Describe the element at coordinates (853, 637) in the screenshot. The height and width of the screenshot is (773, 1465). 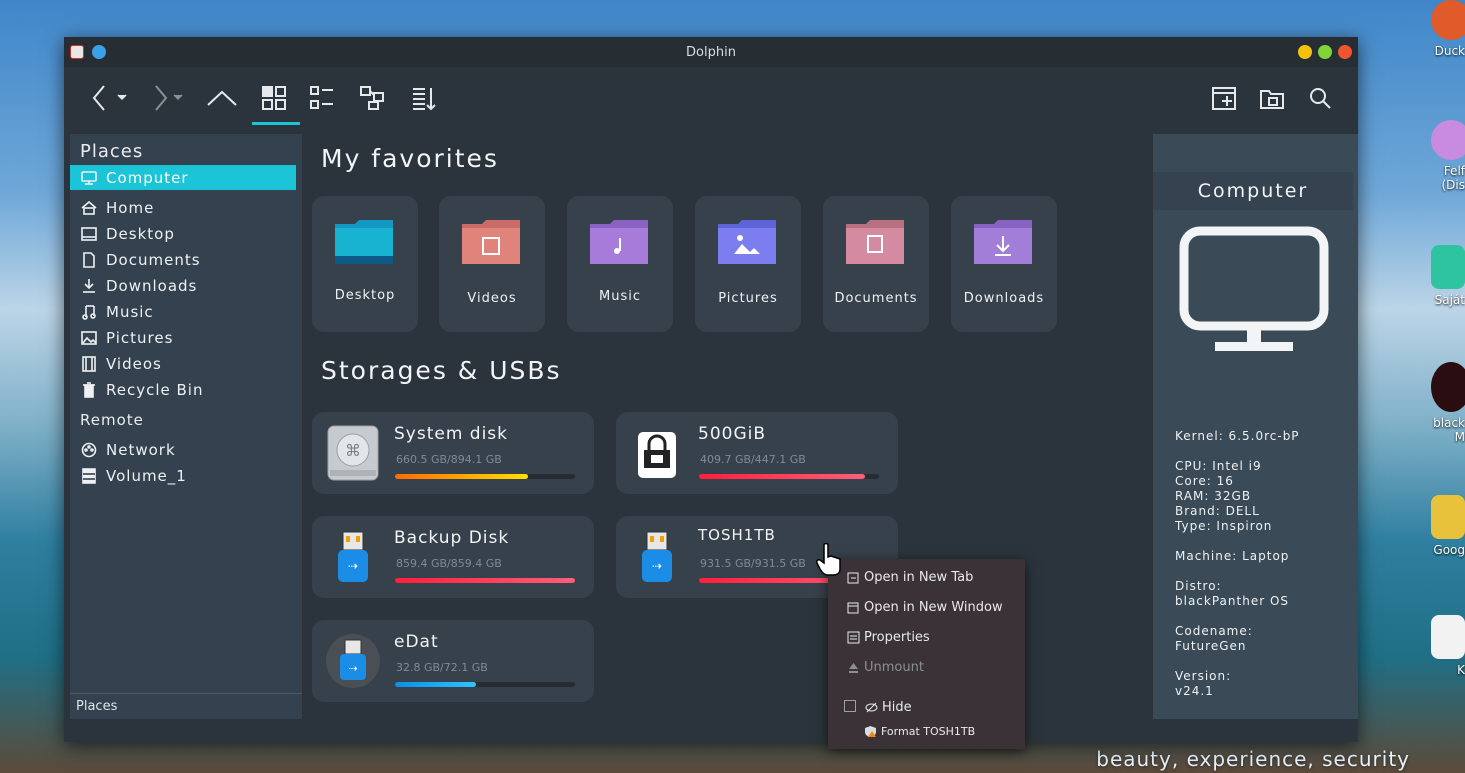
I see `properties-icon` at that location.